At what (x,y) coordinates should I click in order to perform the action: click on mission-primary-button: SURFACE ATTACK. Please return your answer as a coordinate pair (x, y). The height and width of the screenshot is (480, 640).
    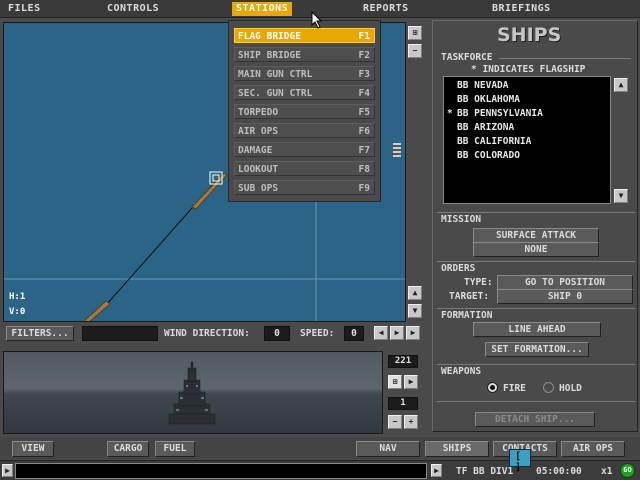
    Looking at the image, I should click on (536, 235).